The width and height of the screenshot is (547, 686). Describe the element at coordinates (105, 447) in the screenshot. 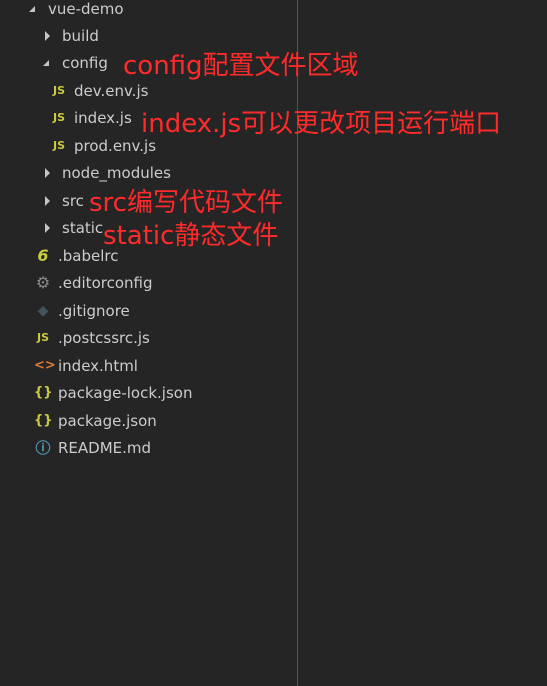

I see `file-label: README.md` at that location.